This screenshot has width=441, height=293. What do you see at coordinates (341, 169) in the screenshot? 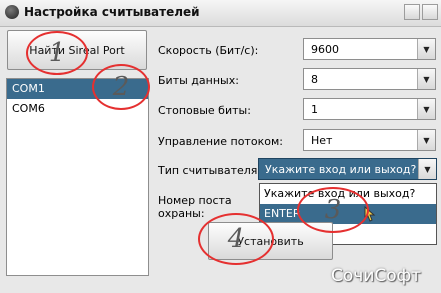
I see `reader-type-value: Укажите вход или выход?` at bounding box center [341, 169].